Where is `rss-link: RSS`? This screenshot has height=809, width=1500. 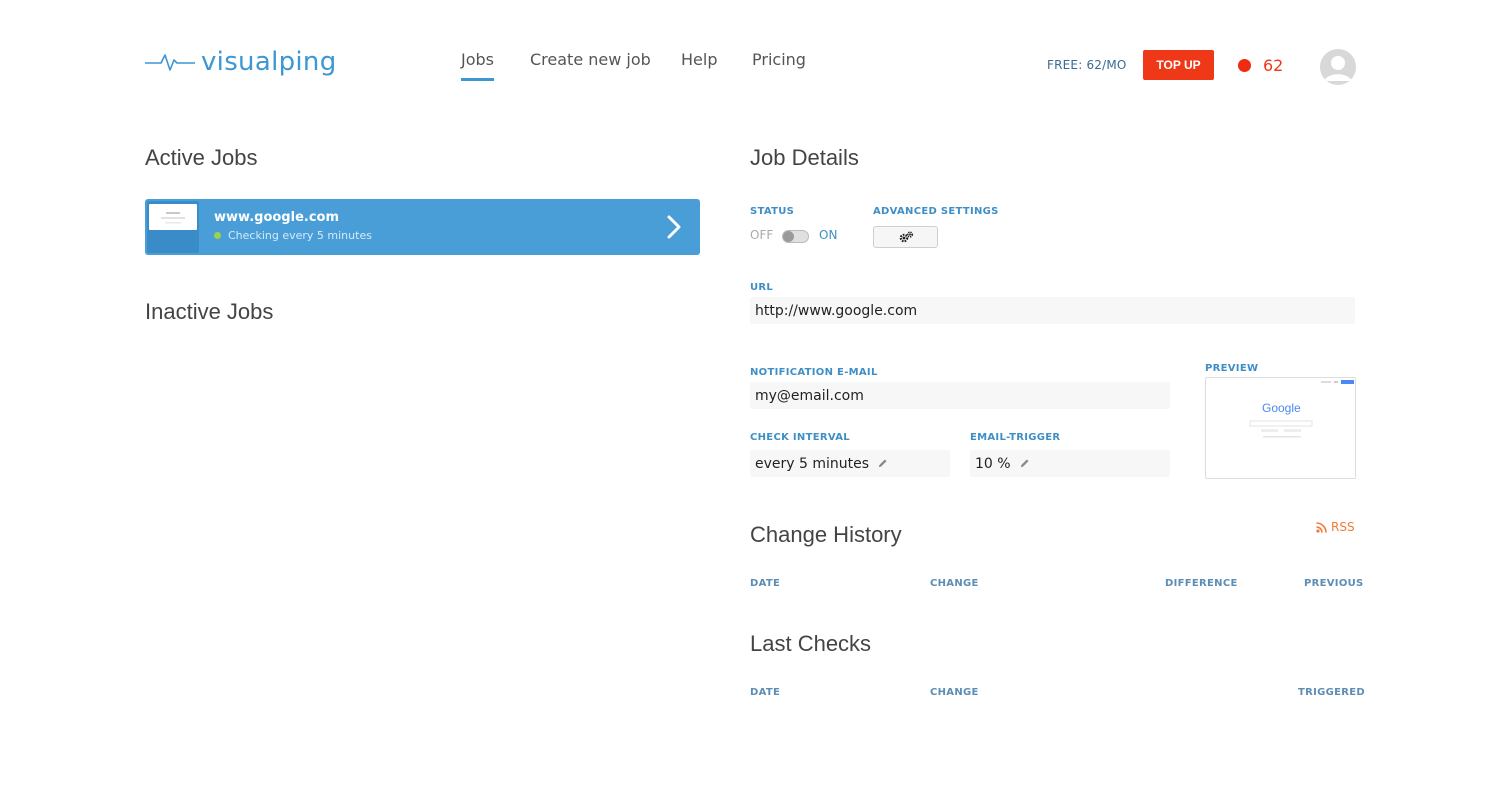
rss-link: RSS is located at coordinates (1335, 527).